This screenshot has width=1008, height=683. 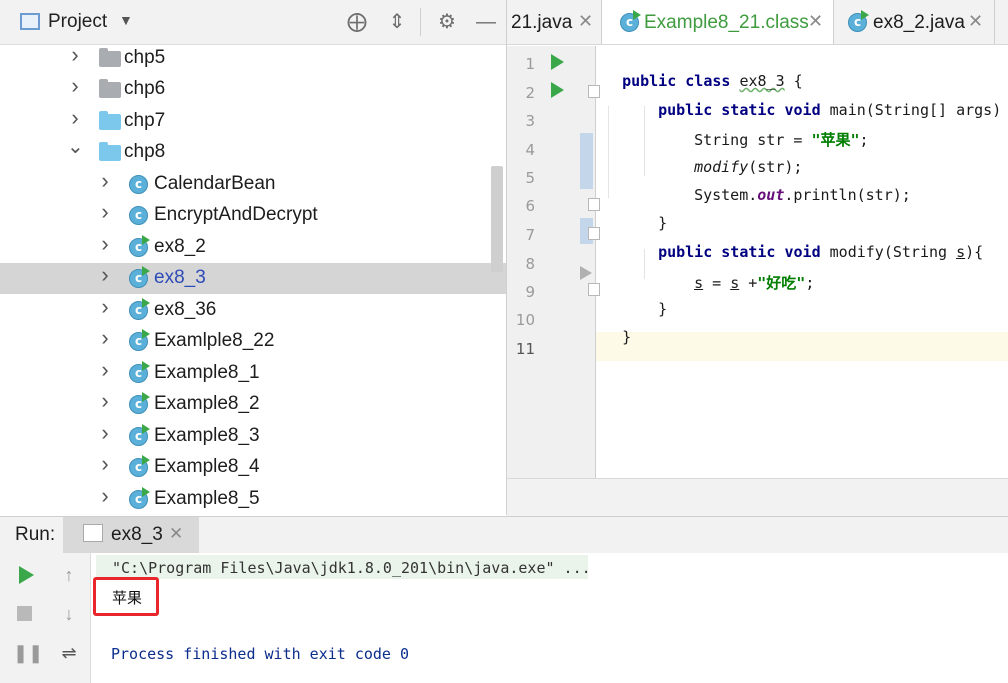 What do you see at coordinates (24, 613) in the screenshot?
I see `stop-icon` at bounding box center [24, 613].